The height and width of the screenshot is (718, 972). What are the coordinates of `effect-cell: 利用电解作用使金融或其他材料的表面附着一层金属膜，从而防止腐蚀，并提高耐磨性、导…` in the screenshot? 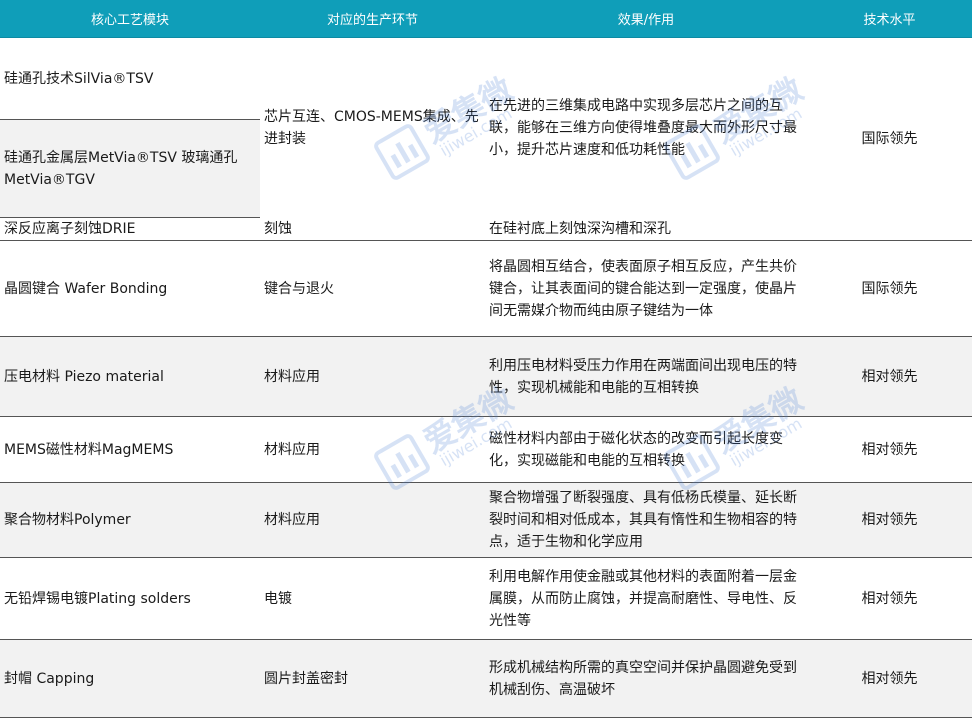 It's located at (646, 598).